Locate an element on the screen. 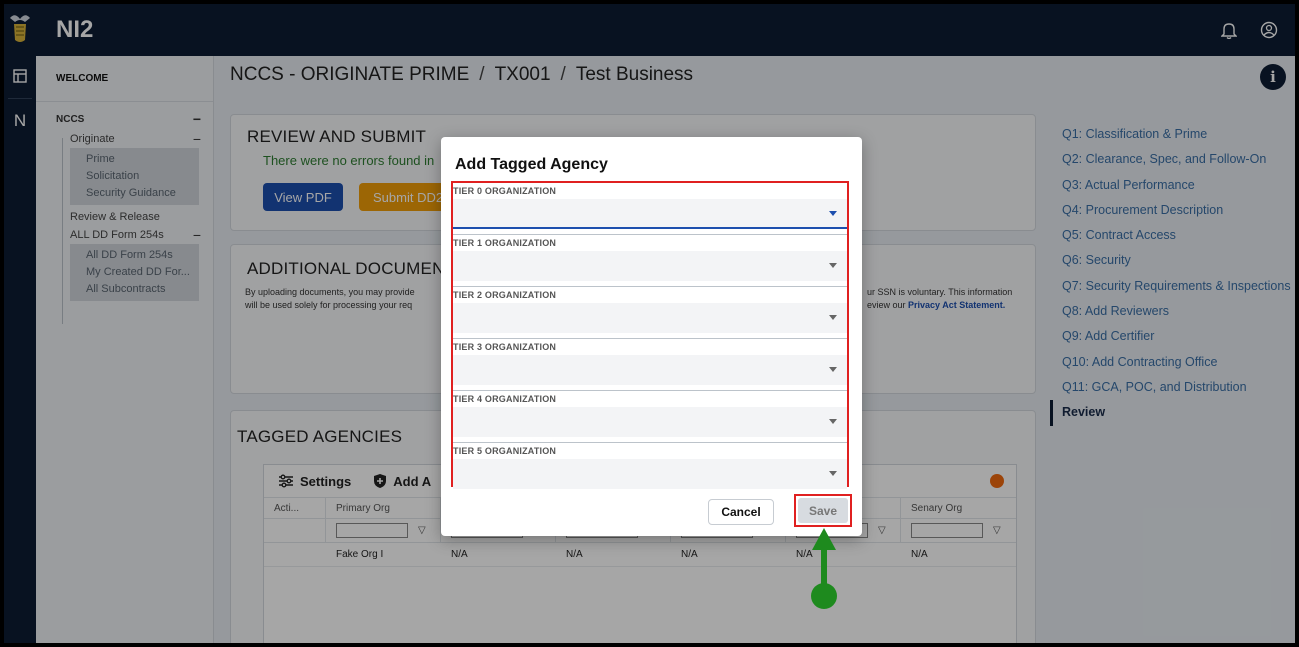 The width and height of the screenshot is (1299, 647). tier-2-label: TIER 2 ORGANIZATION is located at coordinates (505, 295).